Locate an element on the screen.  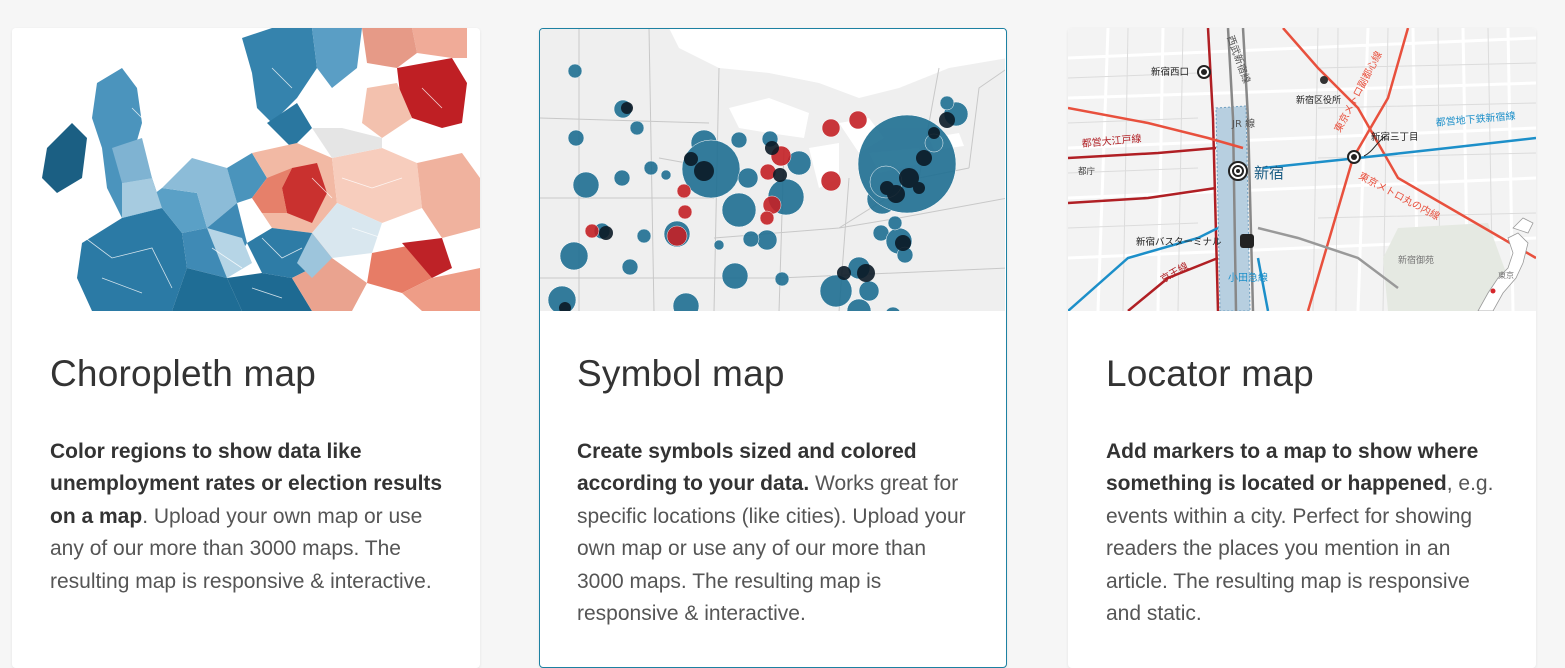
tocho-label: 都庁 is located at coordinates (1087, 171).